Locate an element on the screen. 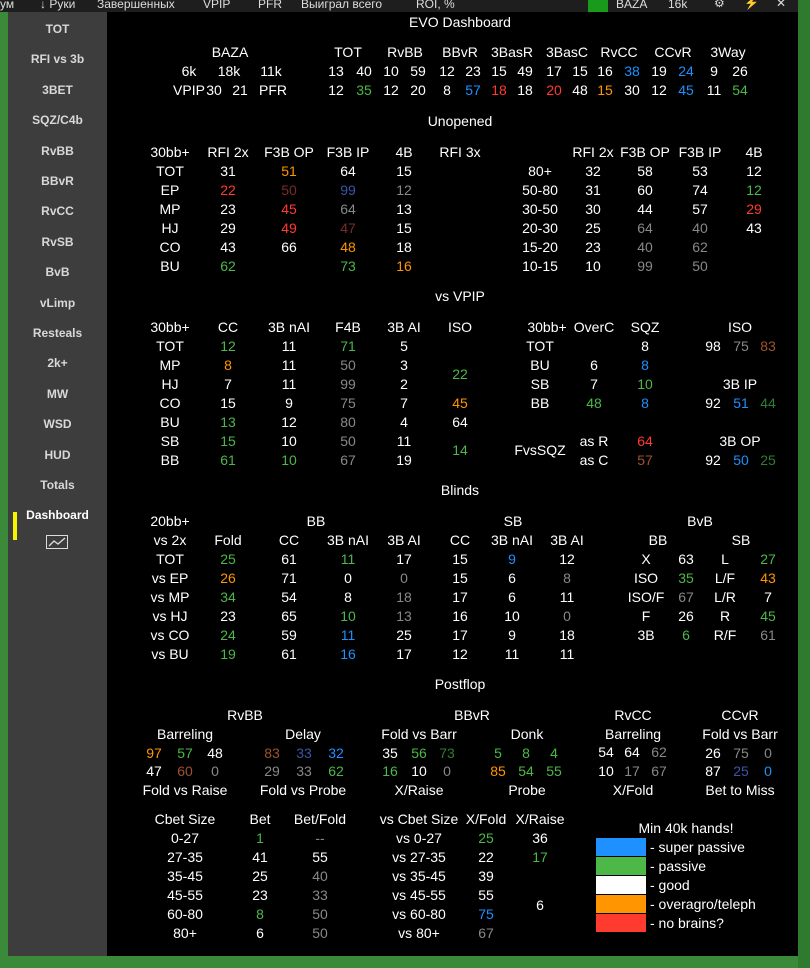 The image size is (810, 968). sidebar-item-rvbb: RvBB is located at coordinates (57, 151).